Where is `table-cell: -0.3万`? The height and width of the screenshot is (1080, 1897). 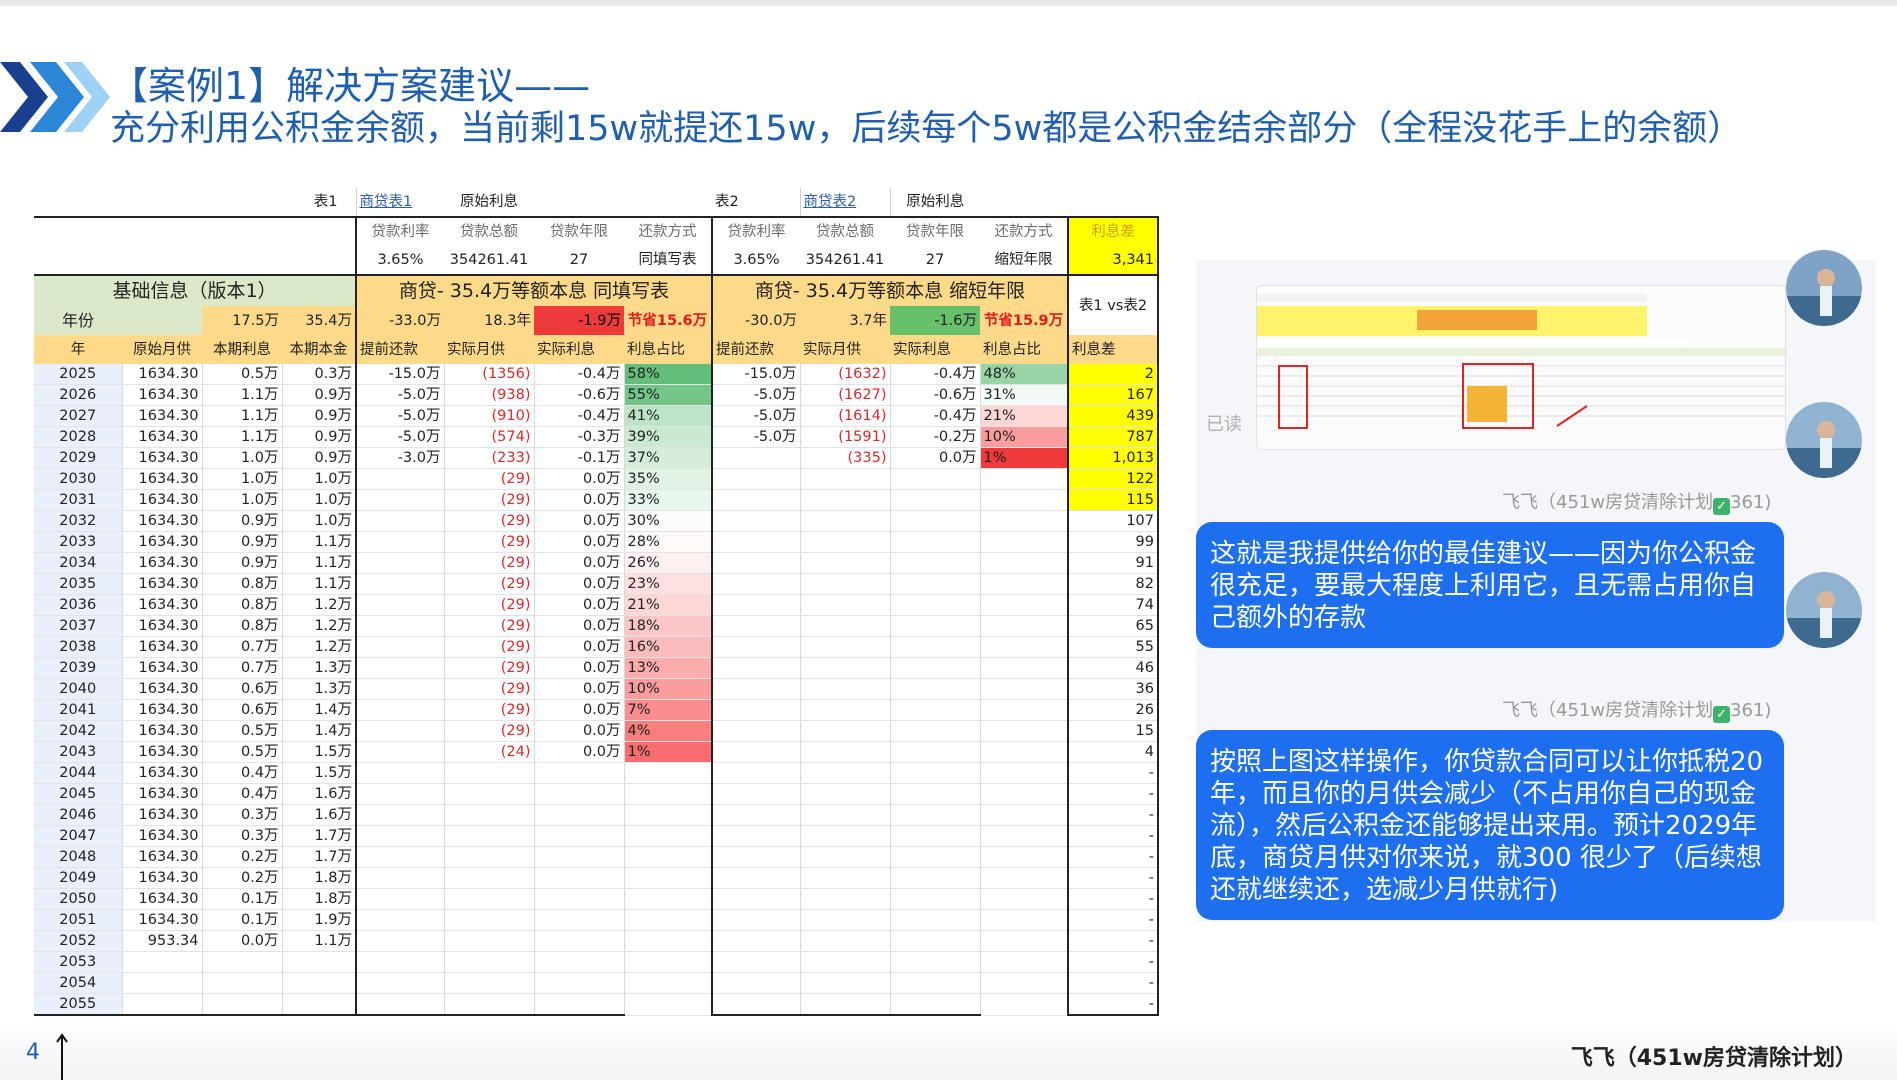
table-cell: -0.3万 is located at coordinates (579, 437).